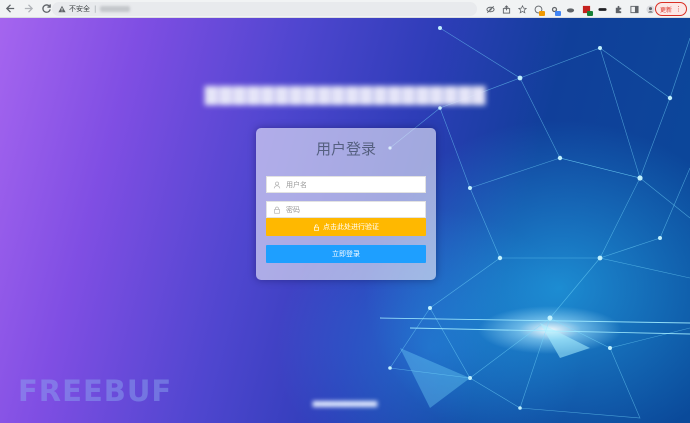 This screenshot has width=690, height=423. I want to click on login-submit-button: 立即登录, so click(346, 254).